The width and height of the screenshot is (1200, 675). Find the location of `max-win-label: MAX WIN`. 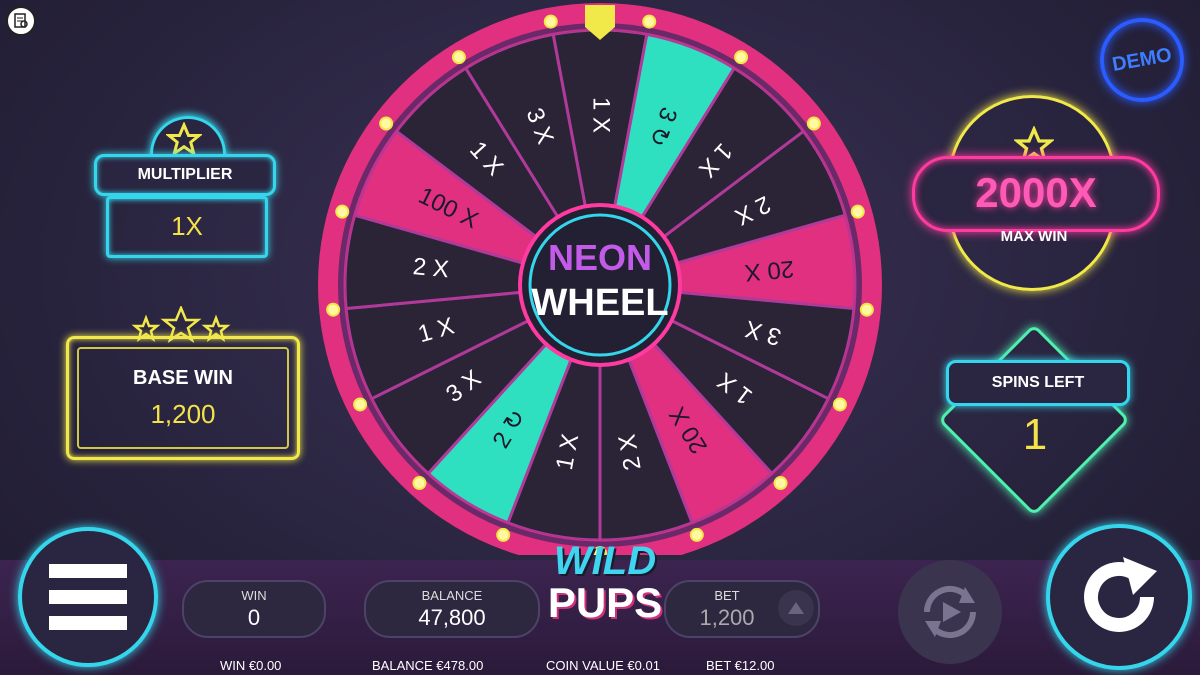

max-win-label: MAX WIN is located at coordinates (1034, 236).